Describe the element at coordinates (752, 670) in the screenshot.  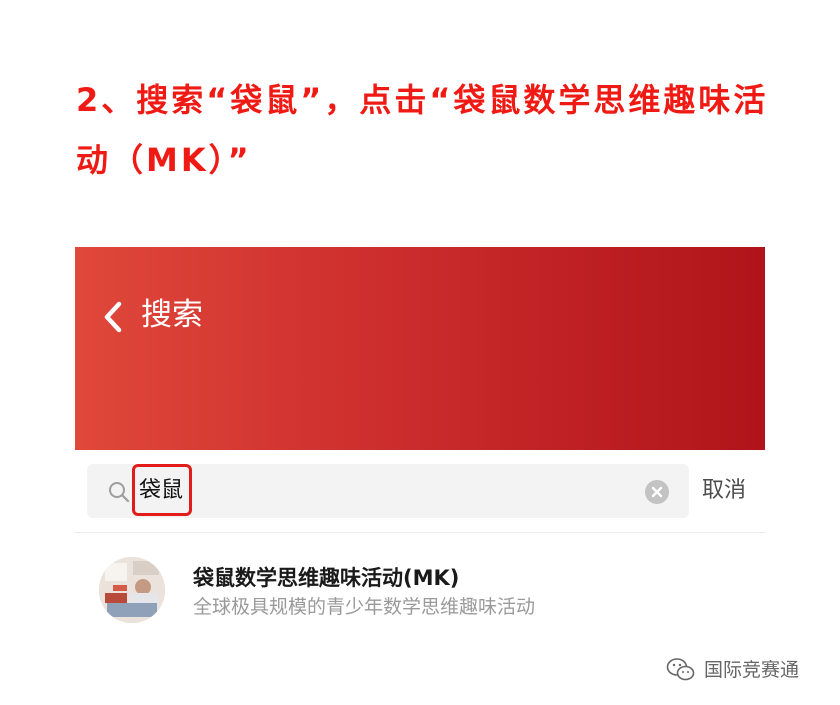
I see `watermark-text: 国际竞赛通` at that location.